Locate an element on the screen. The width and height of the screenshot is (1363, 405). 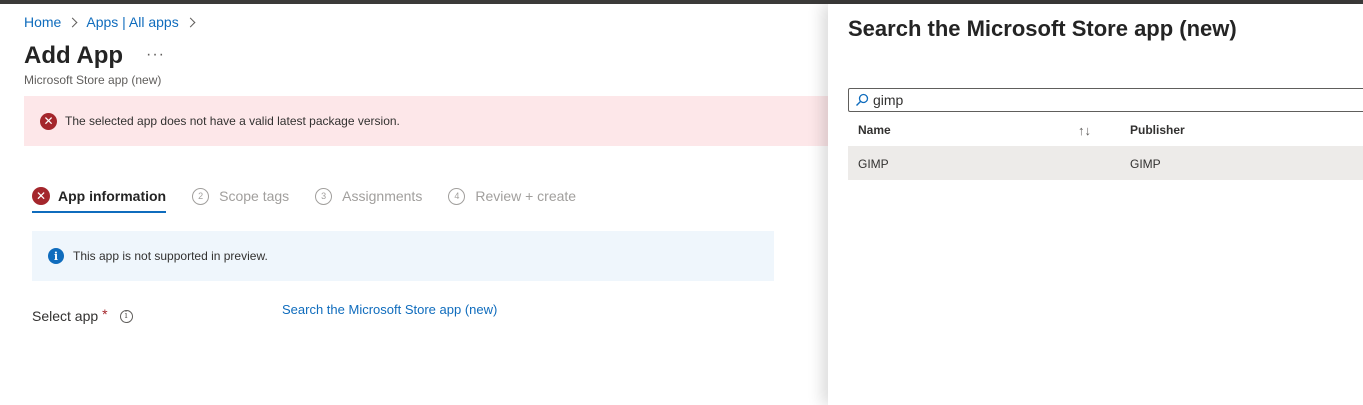
table-header: Name ↑↓ Publisher is located at coordinates (1105, 130).